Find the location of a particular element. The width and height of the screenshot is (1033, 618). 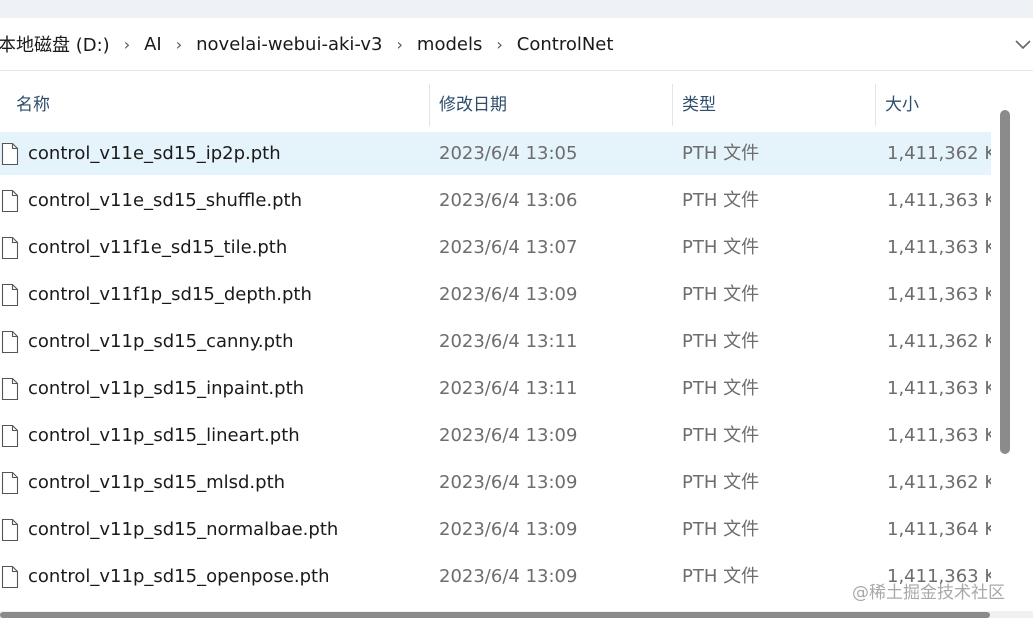

watermark: @稀土掘金技术社区 is located at coordinates (928, 593).